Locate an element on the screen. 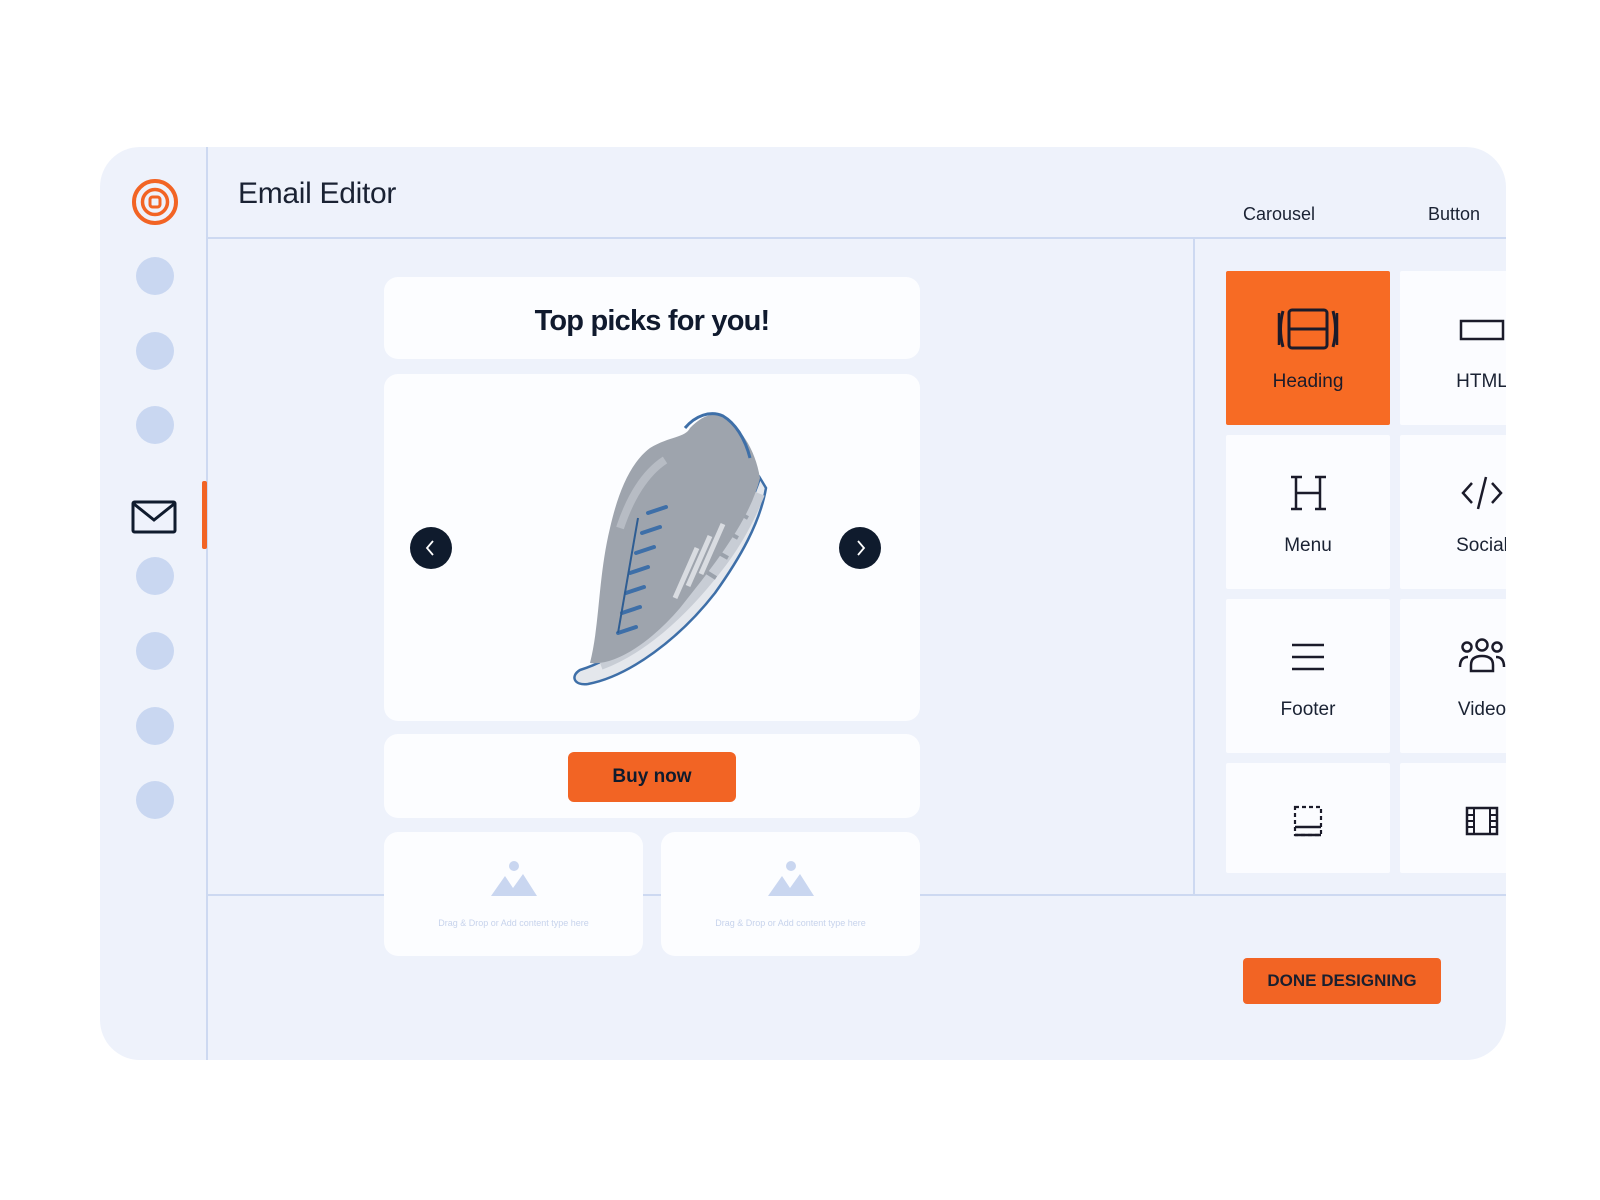 This screenshot has width=1600, height=1200. footer-icon is located at coordinates (1308, 821).